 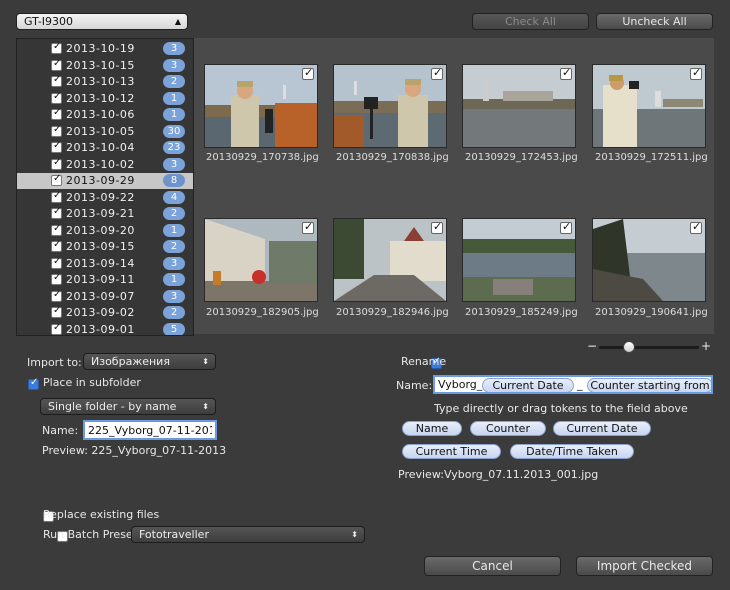 What do you see at coordinates (460, 384) in the screenshot?
I see `rename-pattern-text: Vyborg_` at bounding box center [460, 384].